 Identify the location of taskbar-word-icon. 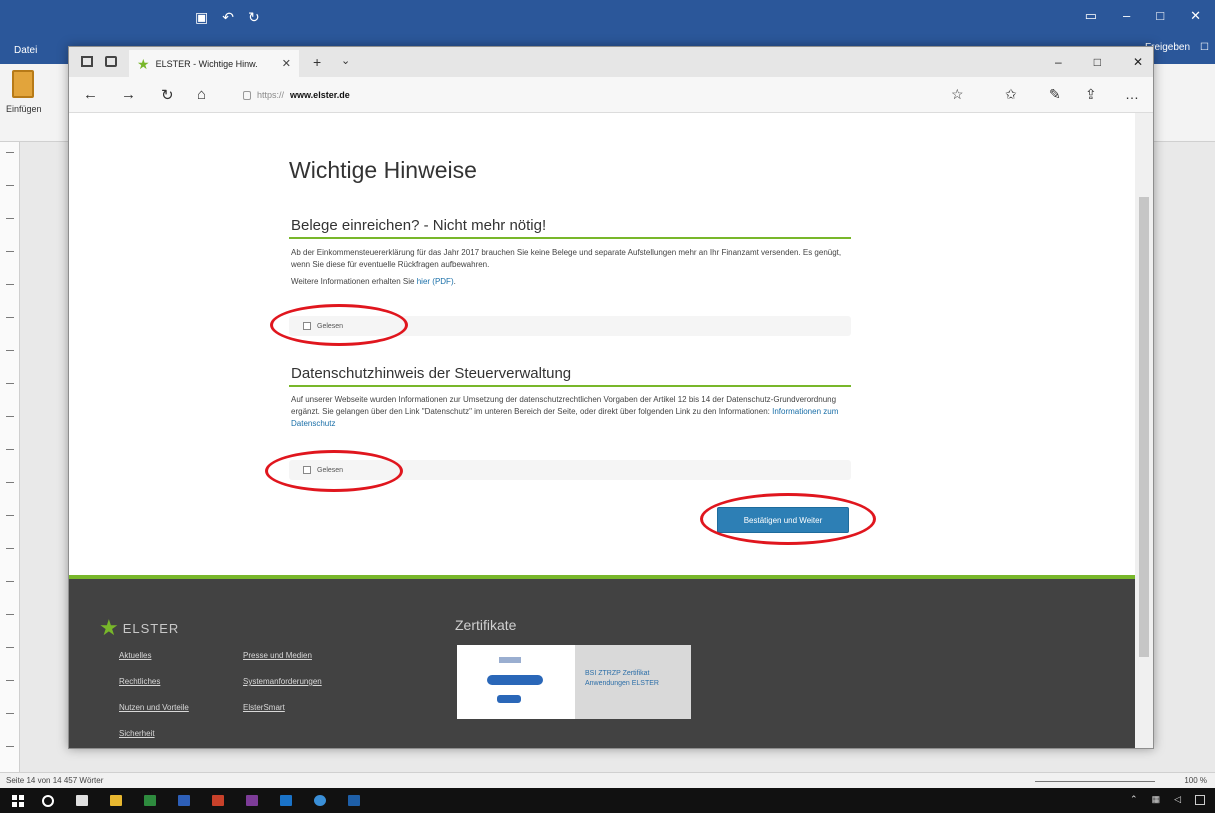
(184, 800).